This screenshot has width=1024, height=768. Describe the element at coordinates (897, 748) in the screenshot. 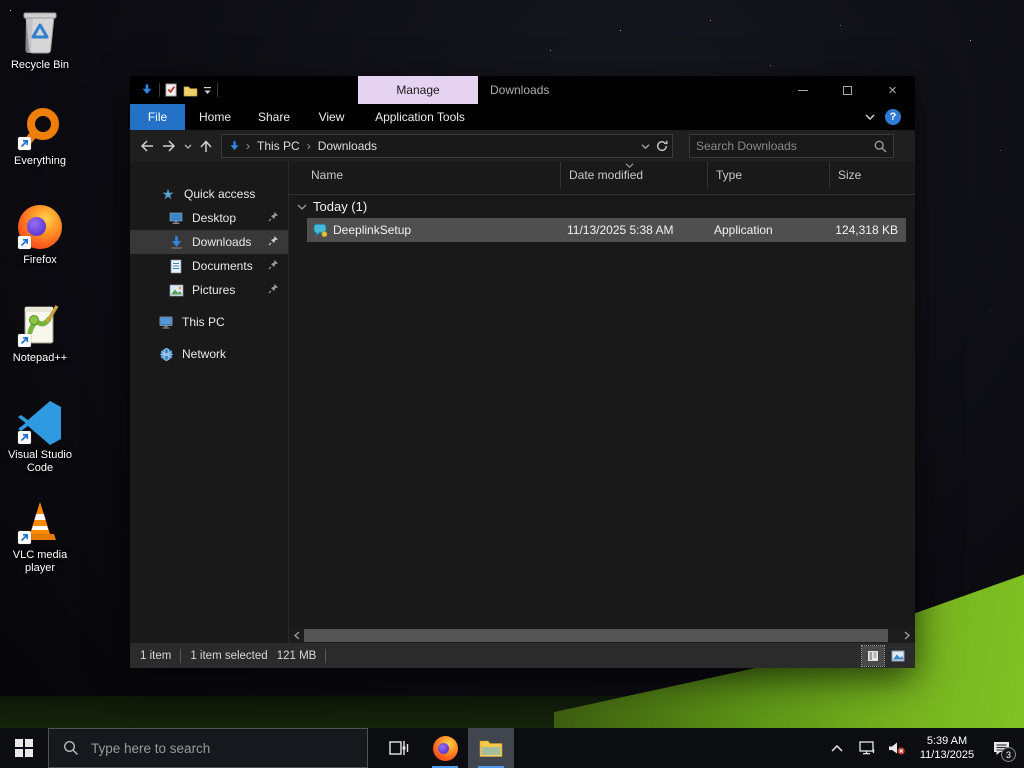

I see `volume-muted-icon` at that location.